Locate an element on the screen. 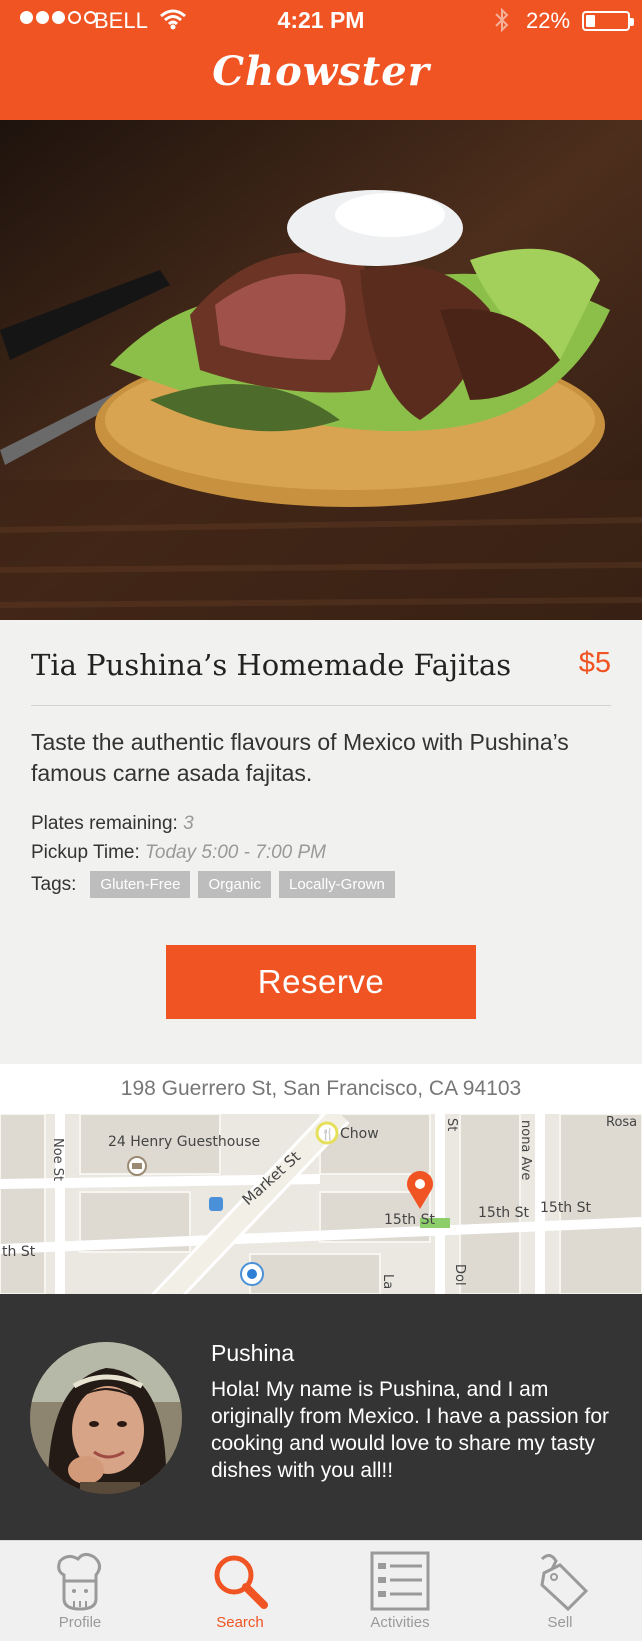 This screenshot has width=642, height=1641. pickup-value: Today 5:00 - 7:00 PM is located at coordinates (236, 852).